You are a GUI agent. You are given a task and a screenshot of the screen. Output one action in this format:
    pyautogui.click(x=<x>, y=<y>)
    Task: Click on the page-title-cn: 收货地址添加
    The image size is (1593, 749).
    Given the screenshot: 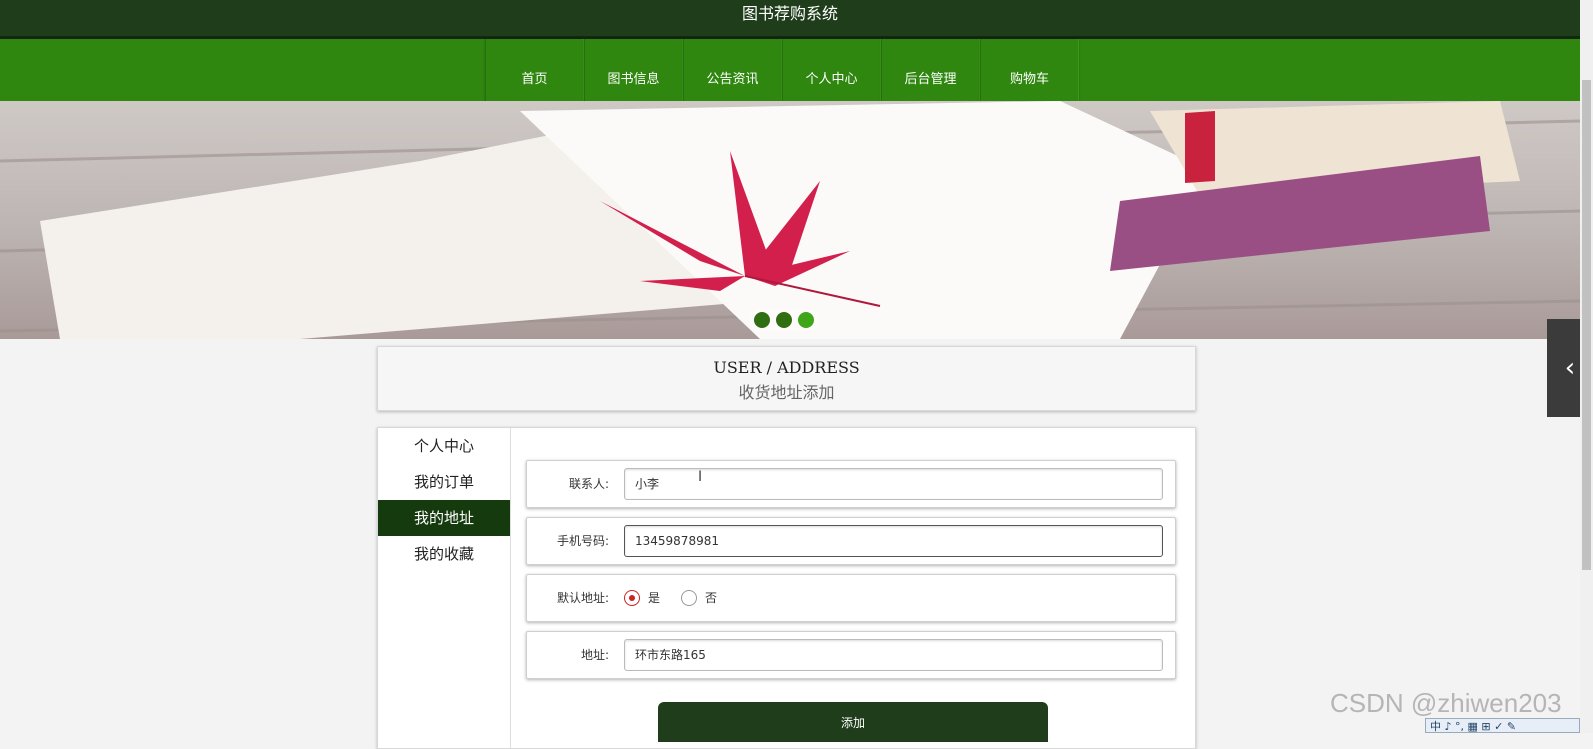 What is the action you would take?
    pyautogui.click(x=786, y=392)
    